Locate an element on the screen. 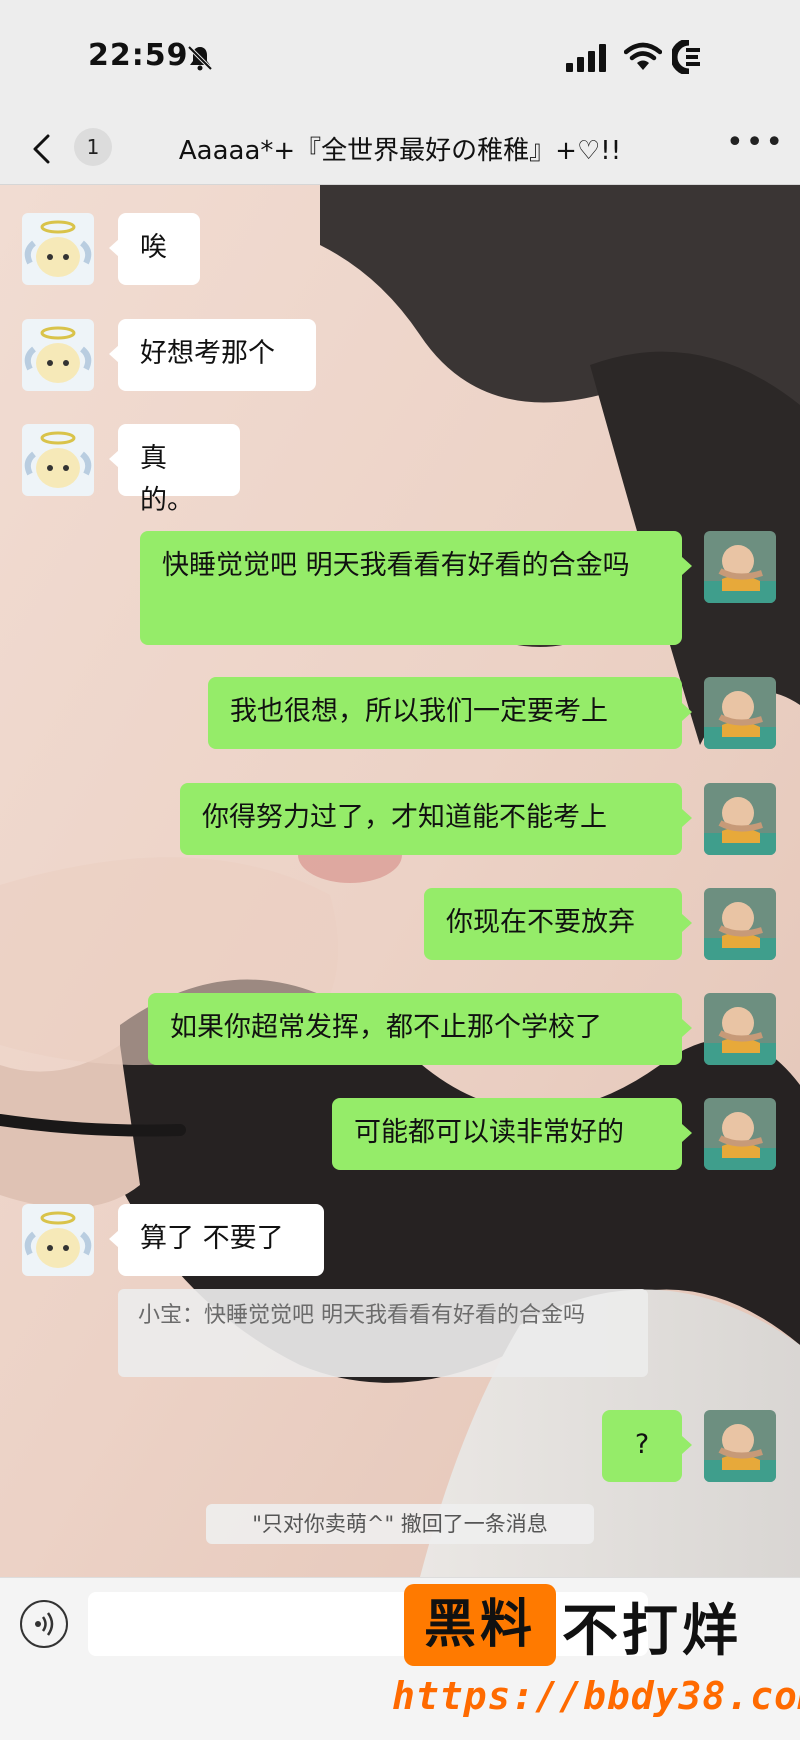 The width and height of the screenshot is (800, 1740). voice-input-button is located at coordinates (44, 1624).